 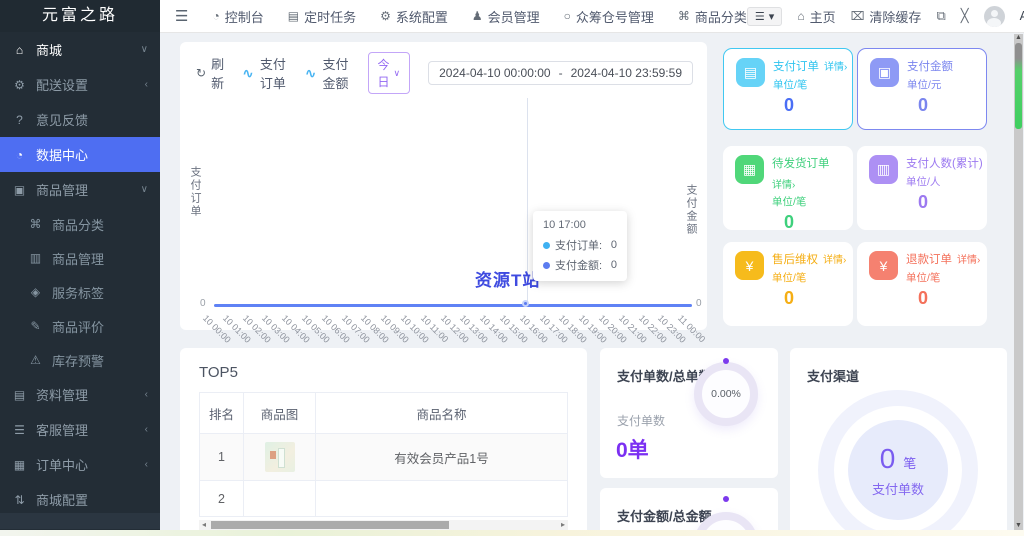 I want to click on pay-amount-ratio-panel: 支付金额/总金额, so click(x=689, y=512).